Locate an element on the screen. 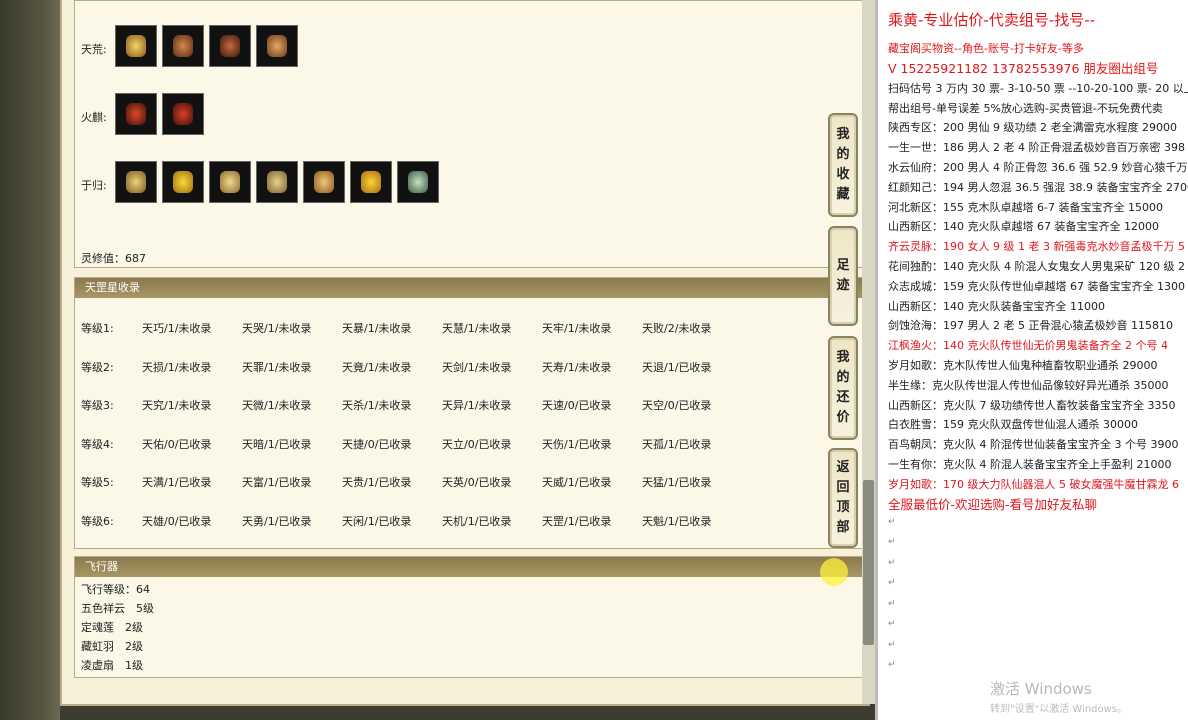 This screenshot has width=1188, height=720. doc-line: 山西新区：克火队 7 级功绩传世人畜牧装备宝宝齐全 3350 is located at coordinates (1032, 405).